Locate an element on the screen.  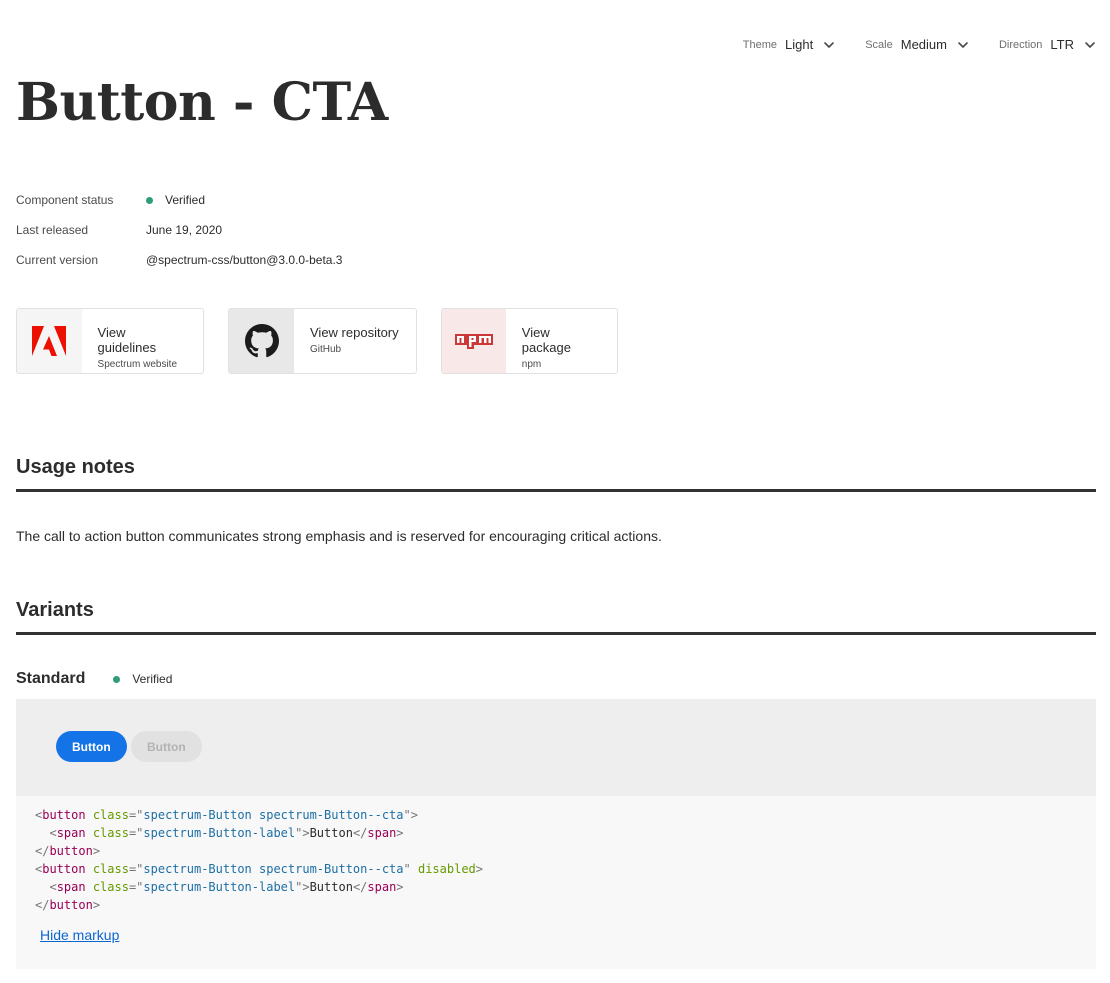
meta-row-status: Component status Verified is located at coordinates (179, 200).